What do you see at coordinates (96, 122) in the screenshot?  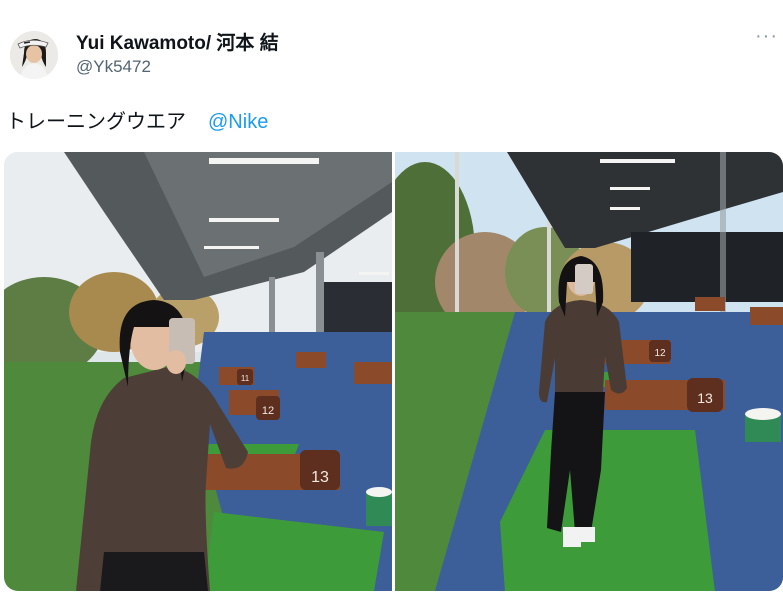 I see `tweet-body: トレーニングウエア` at bounding box center [96, 122].